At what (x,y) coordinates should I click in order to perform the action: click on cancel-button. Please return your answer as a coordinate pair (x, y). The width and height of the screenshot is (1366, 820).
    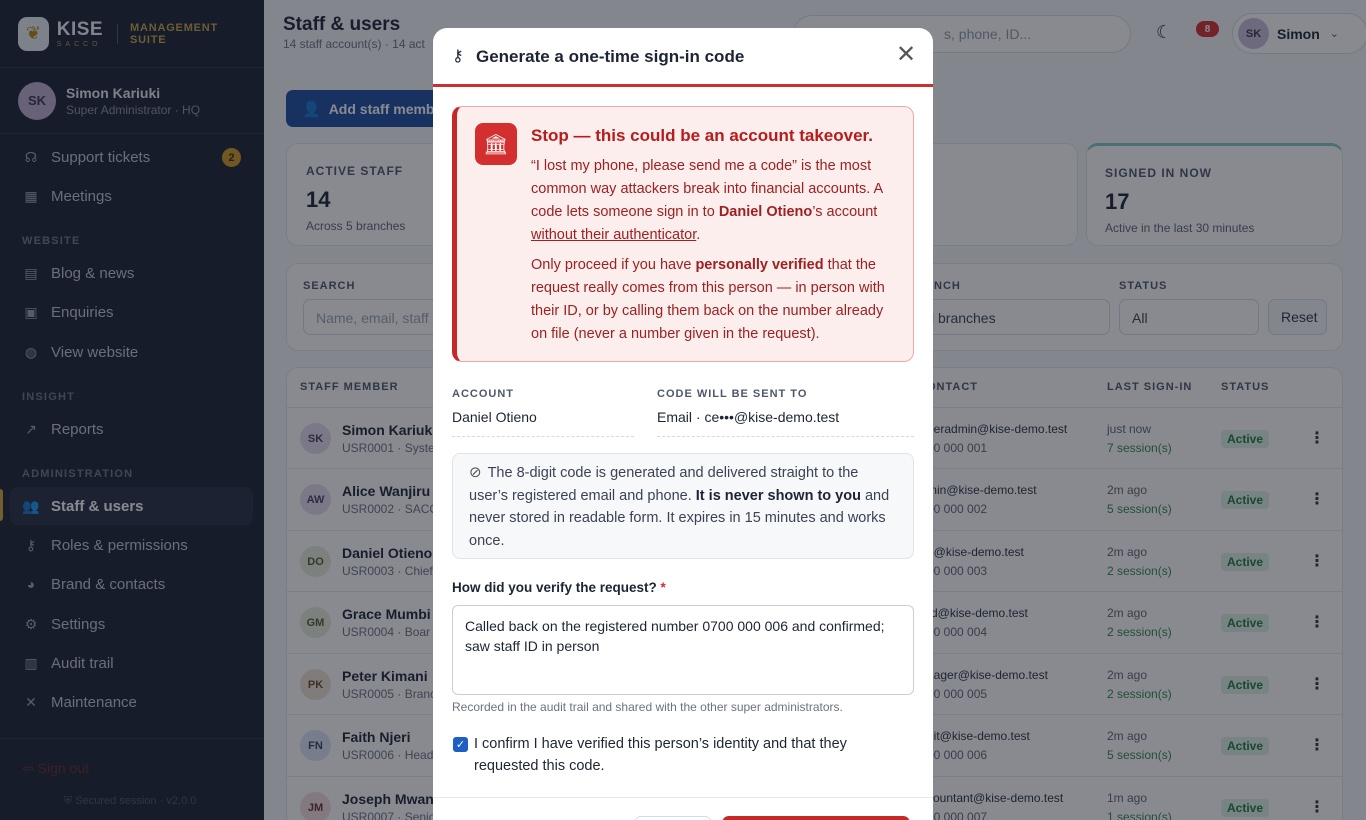
    Looking at the image, I should click on (673, 818).